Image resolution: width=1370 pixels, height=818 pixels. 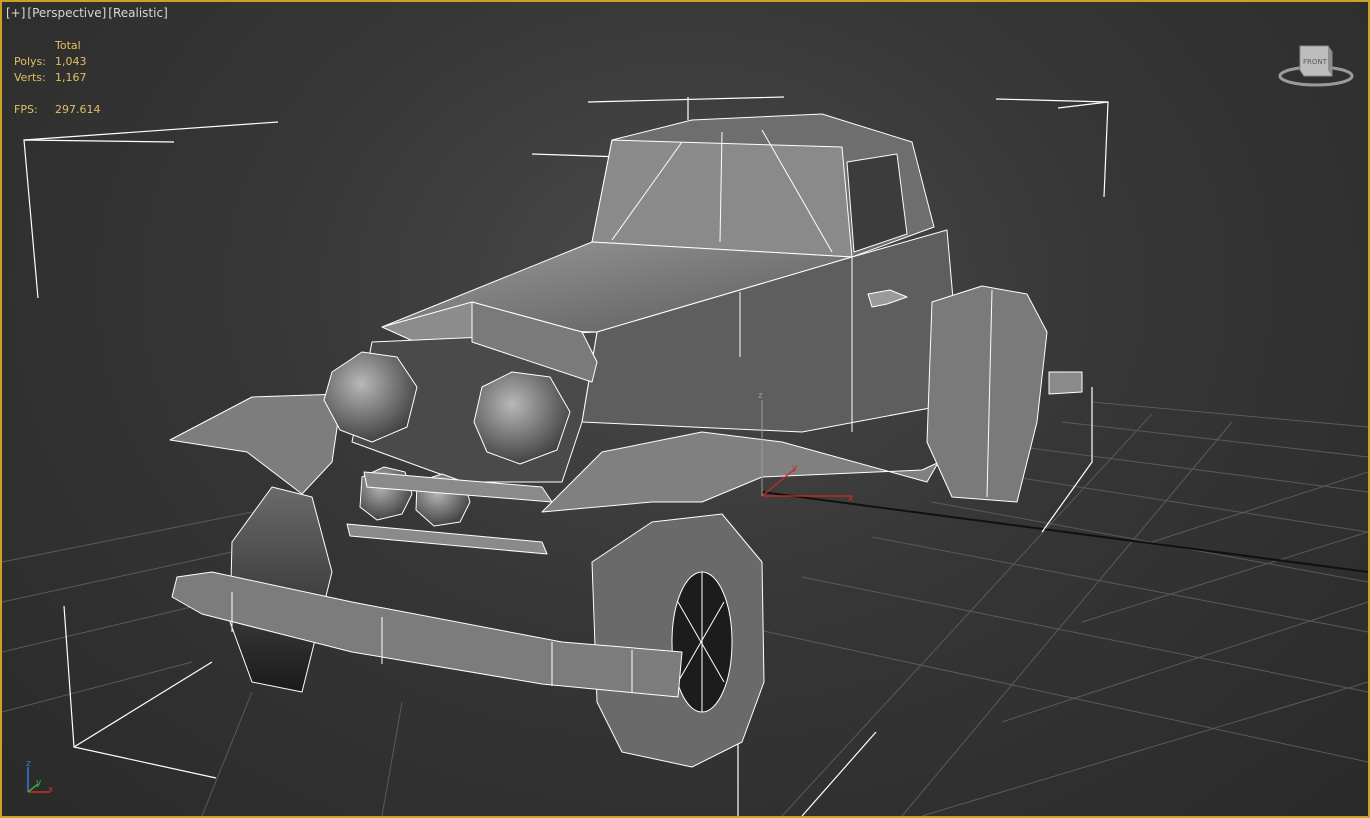 I want to click on tripod-y-label: y, so click(x=39, y=783).